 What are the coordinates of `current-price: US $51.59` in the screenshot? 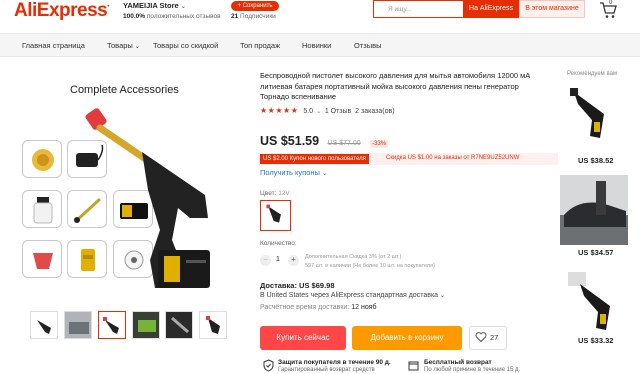 It's located at (290, 141).